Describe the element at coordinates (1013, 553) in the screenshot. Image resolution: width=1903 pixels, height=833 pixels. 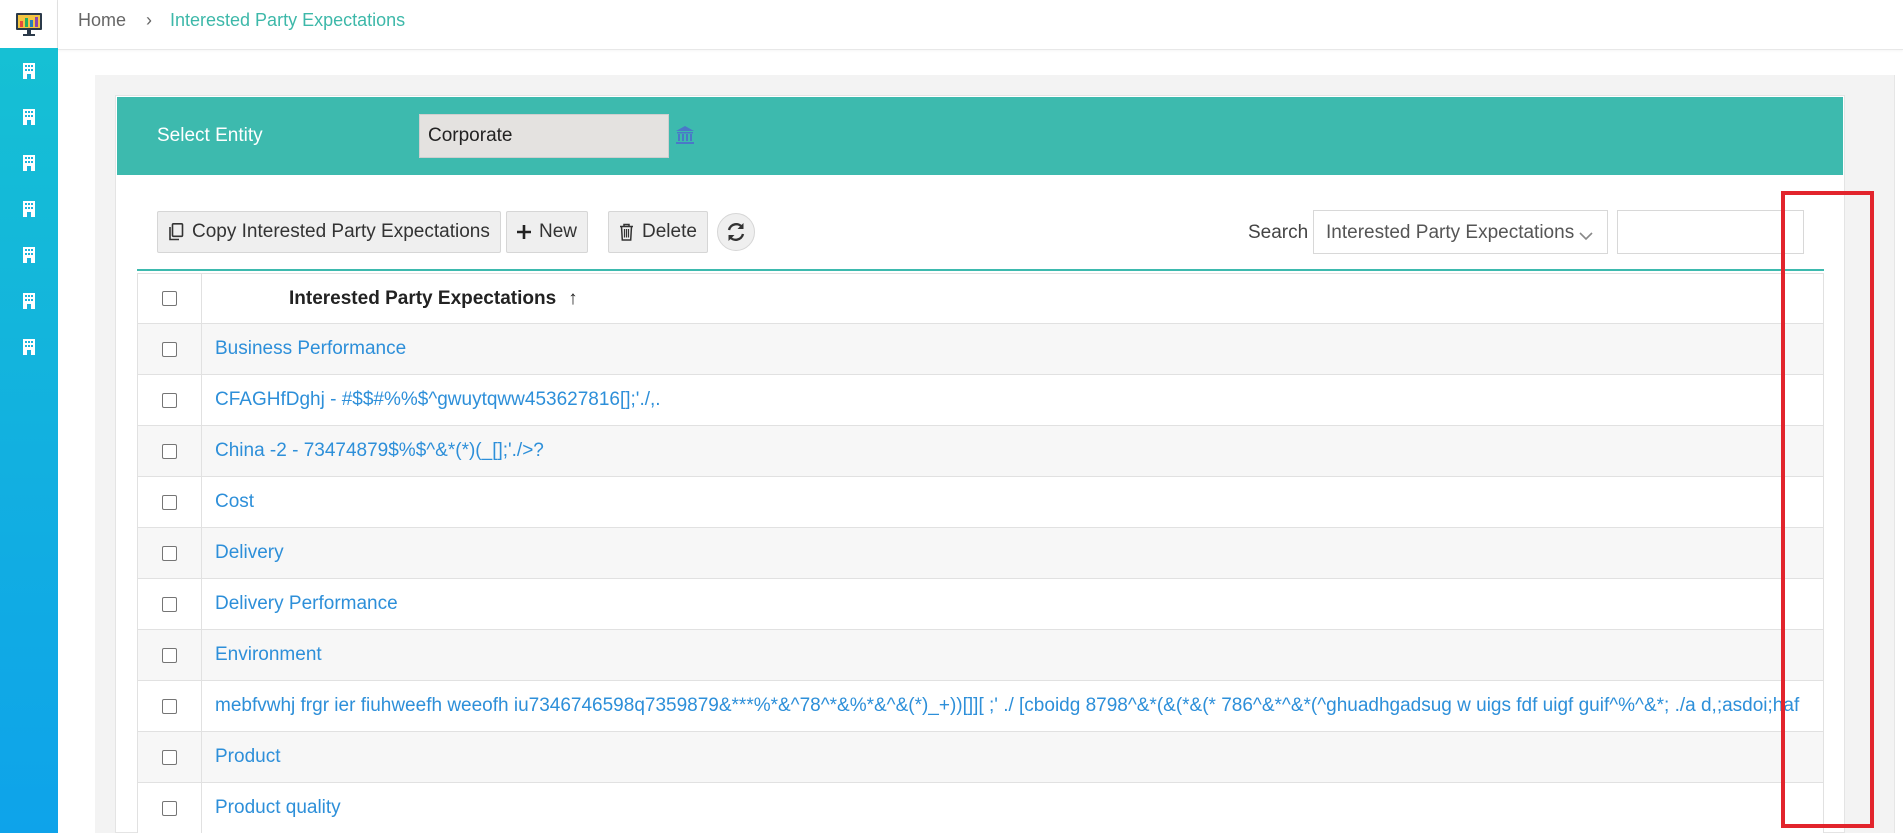
I see `row-link: Delivery` at that location.